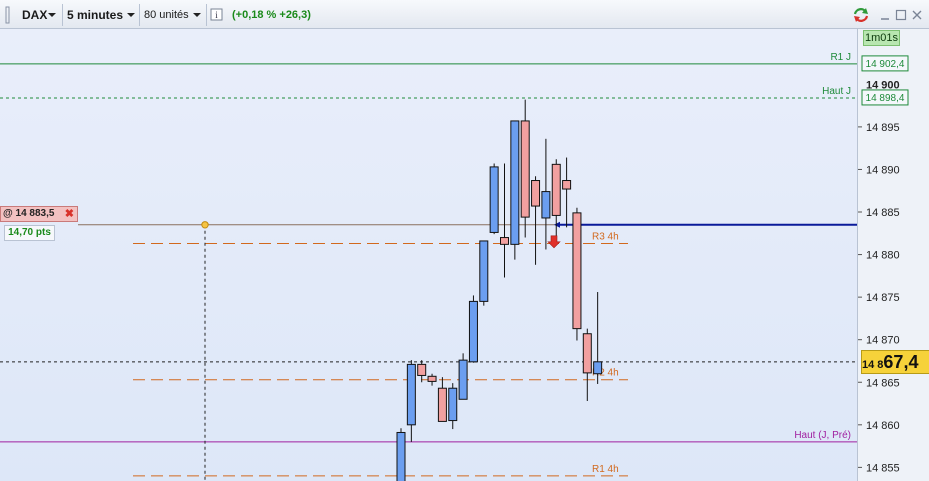 The width and height of the screenshot is (929, 481). I want to click on candle-timer: 1m01s, so click(881, 38).